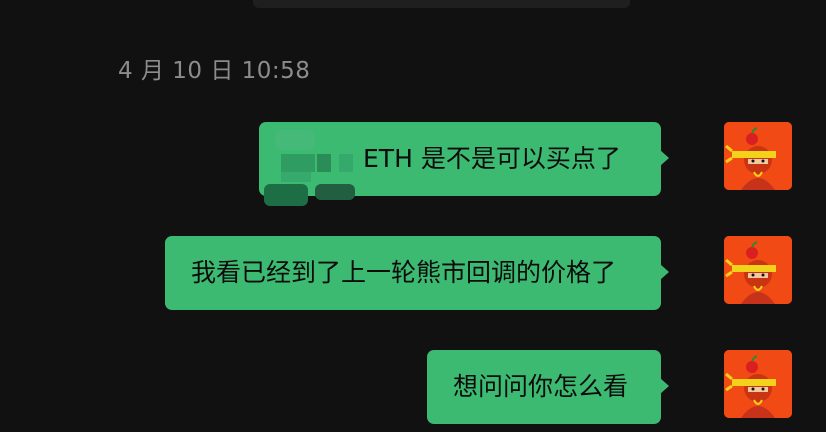  What do you see at coordinates (441, 4) in the screenshot?
I see `top-bar` at bounding box center [441, 4].